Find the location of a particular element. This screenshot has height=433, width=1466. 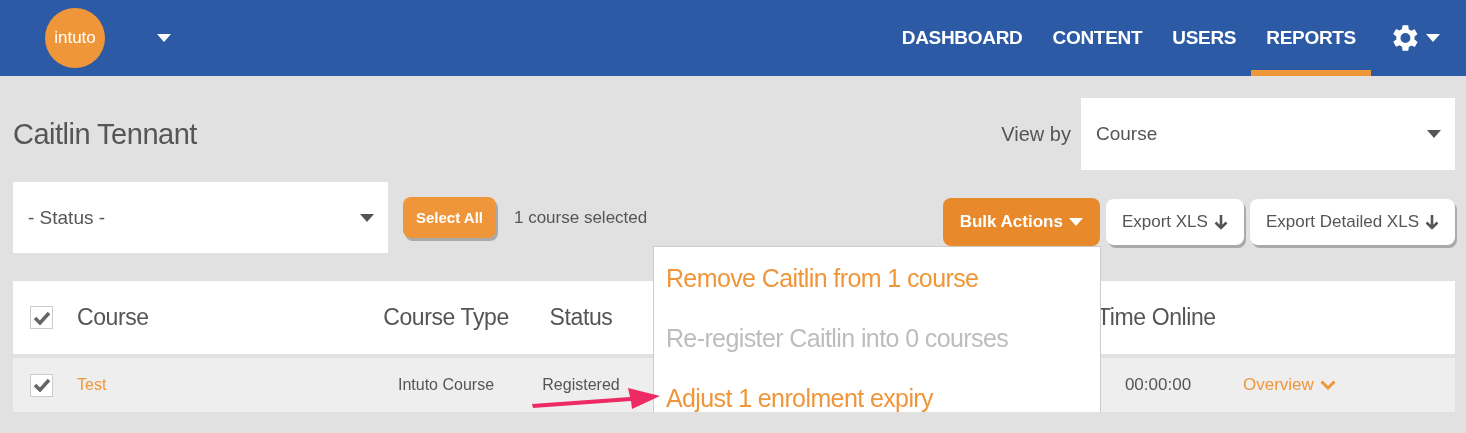

view-by-label: View by is located at coordinates (1036, 134).